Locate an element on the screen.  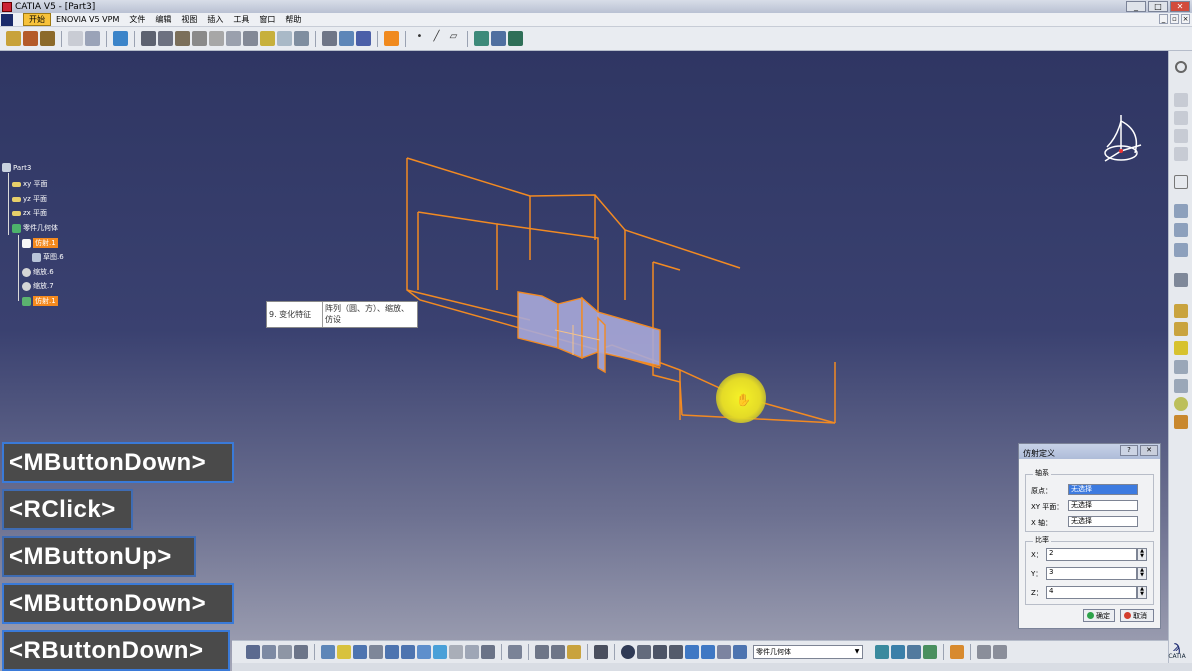
pad-icon is located at coordinates (148, 38).